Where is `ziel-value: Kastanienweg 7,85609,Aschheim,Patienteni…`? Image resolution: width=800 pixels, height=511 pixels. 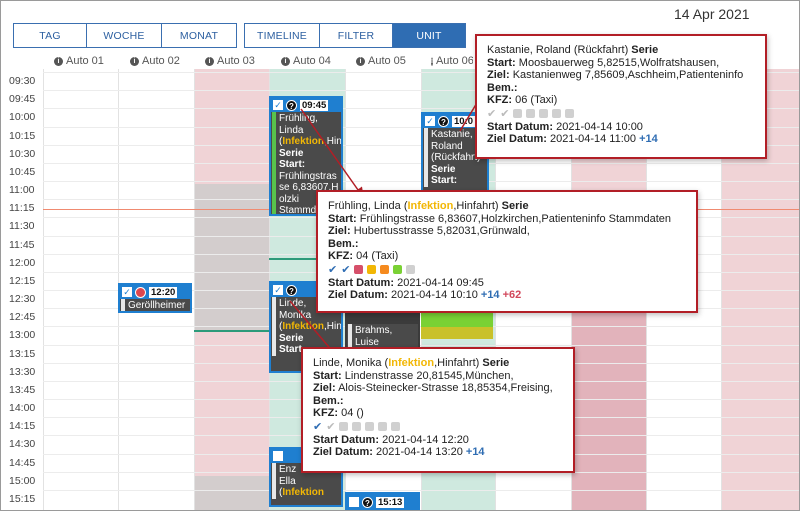
ziel-value: Kastanienweg 7,85609,Aschheim,Patienteni… is located at coordinates (628, 75).